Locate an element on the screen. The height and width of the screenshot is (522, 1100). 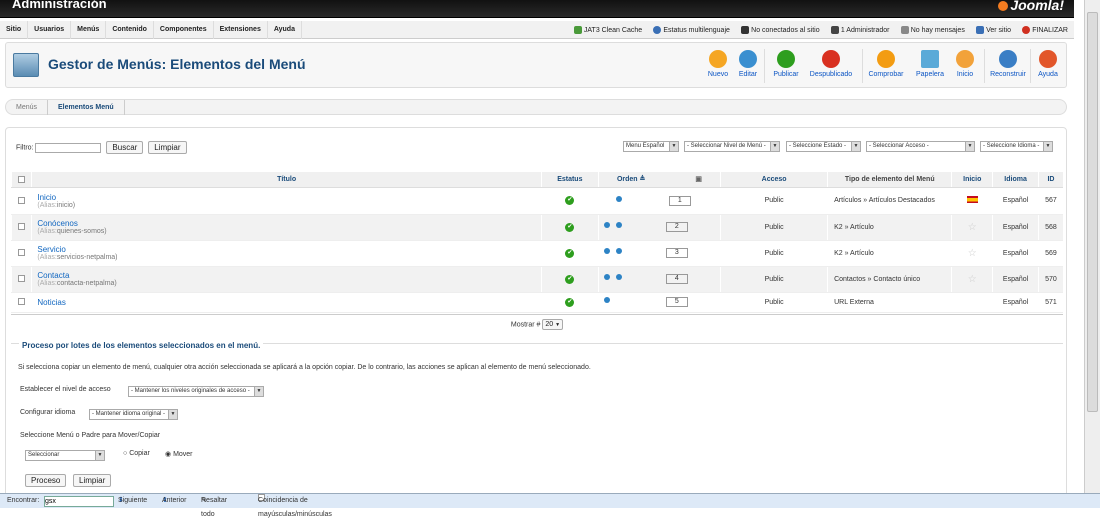
access-select: - Seleccionar Acceso - ▼ is located at coordinates (920, 146).